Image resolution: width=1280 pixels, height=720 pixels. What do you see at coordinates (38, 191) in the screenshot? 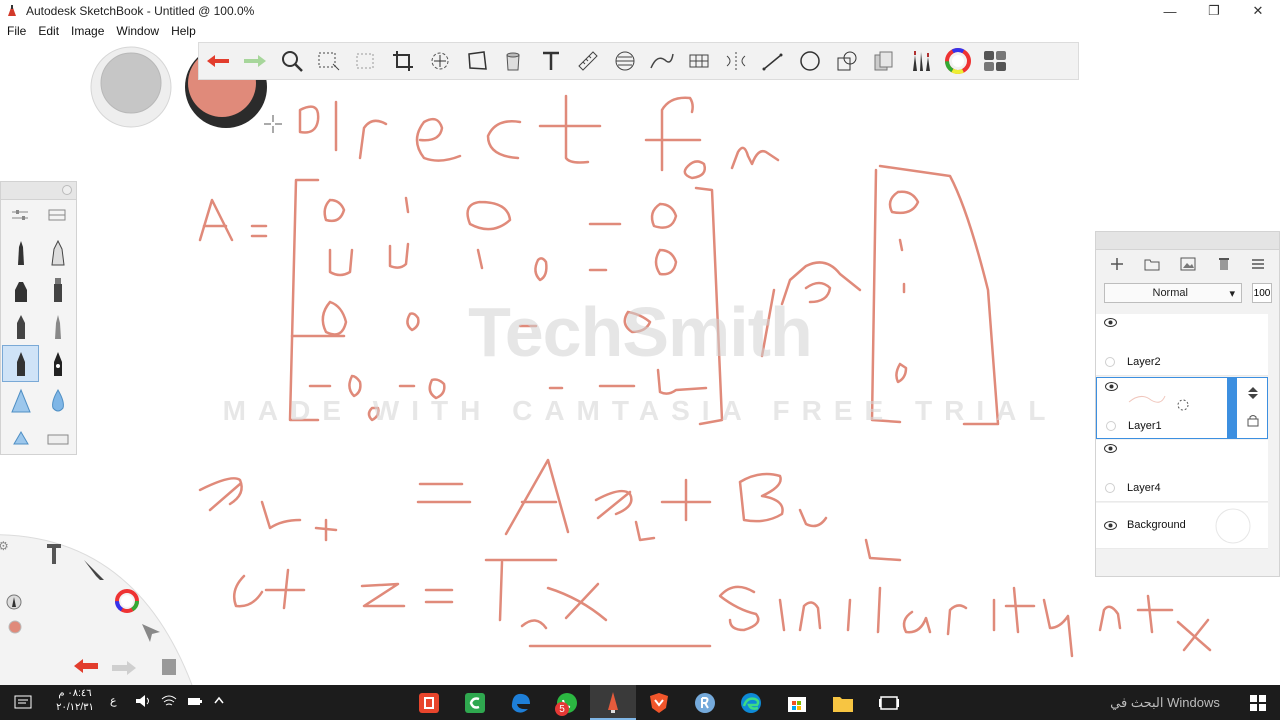
I see `brush-palette-header` at bounding box center [38, 191].